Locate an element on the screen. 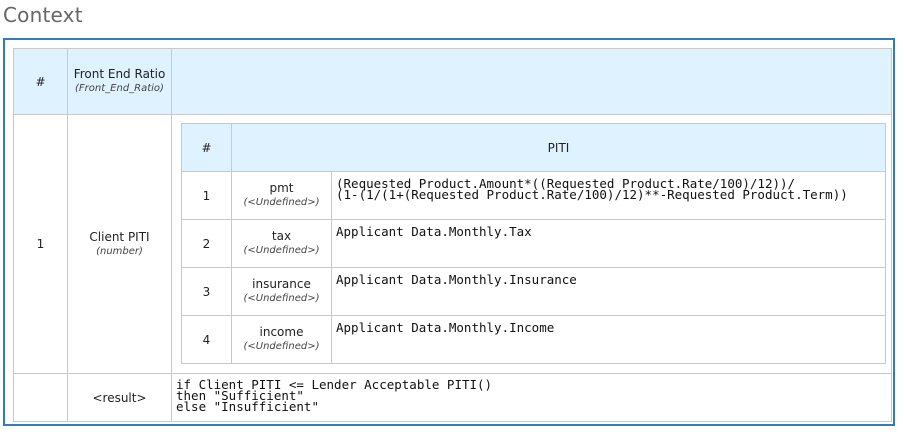 This screenshot has height=434, width=904. entry-variable-cell: Client PITI (number) is located at coordinates (119, 244).